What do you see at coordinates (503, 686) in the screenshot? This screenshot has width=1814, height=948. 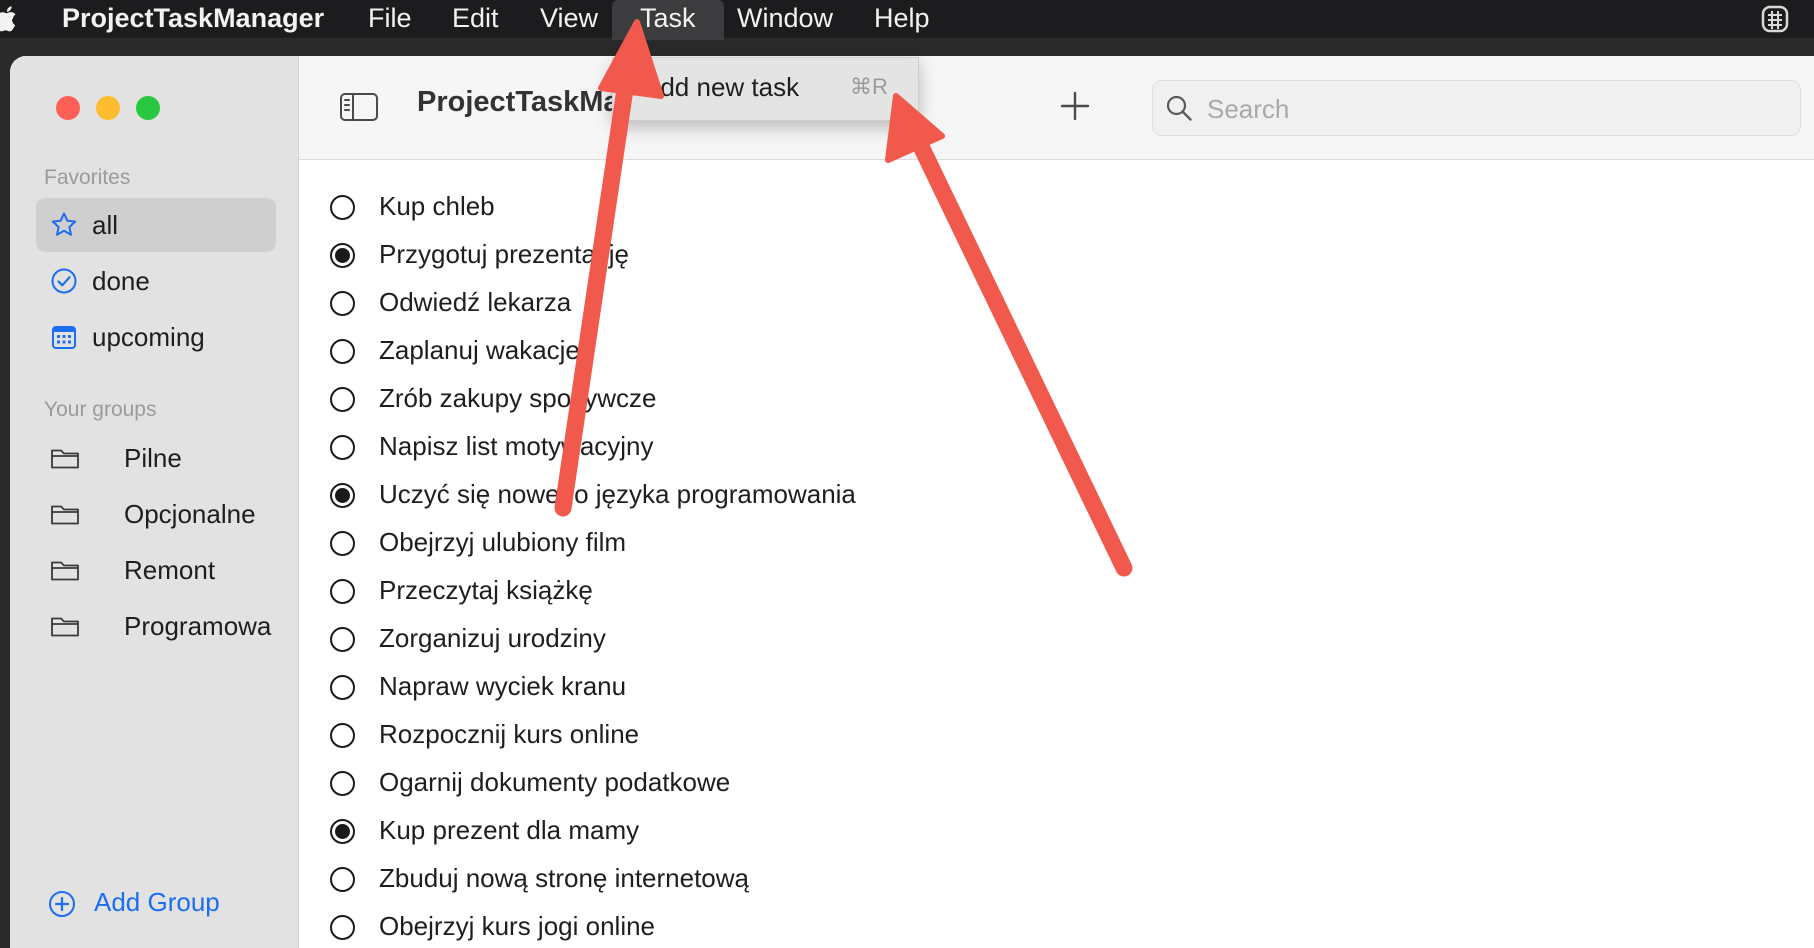 I see `task-title: Napraw wyciek kranu` at bounding box center [503, 686].